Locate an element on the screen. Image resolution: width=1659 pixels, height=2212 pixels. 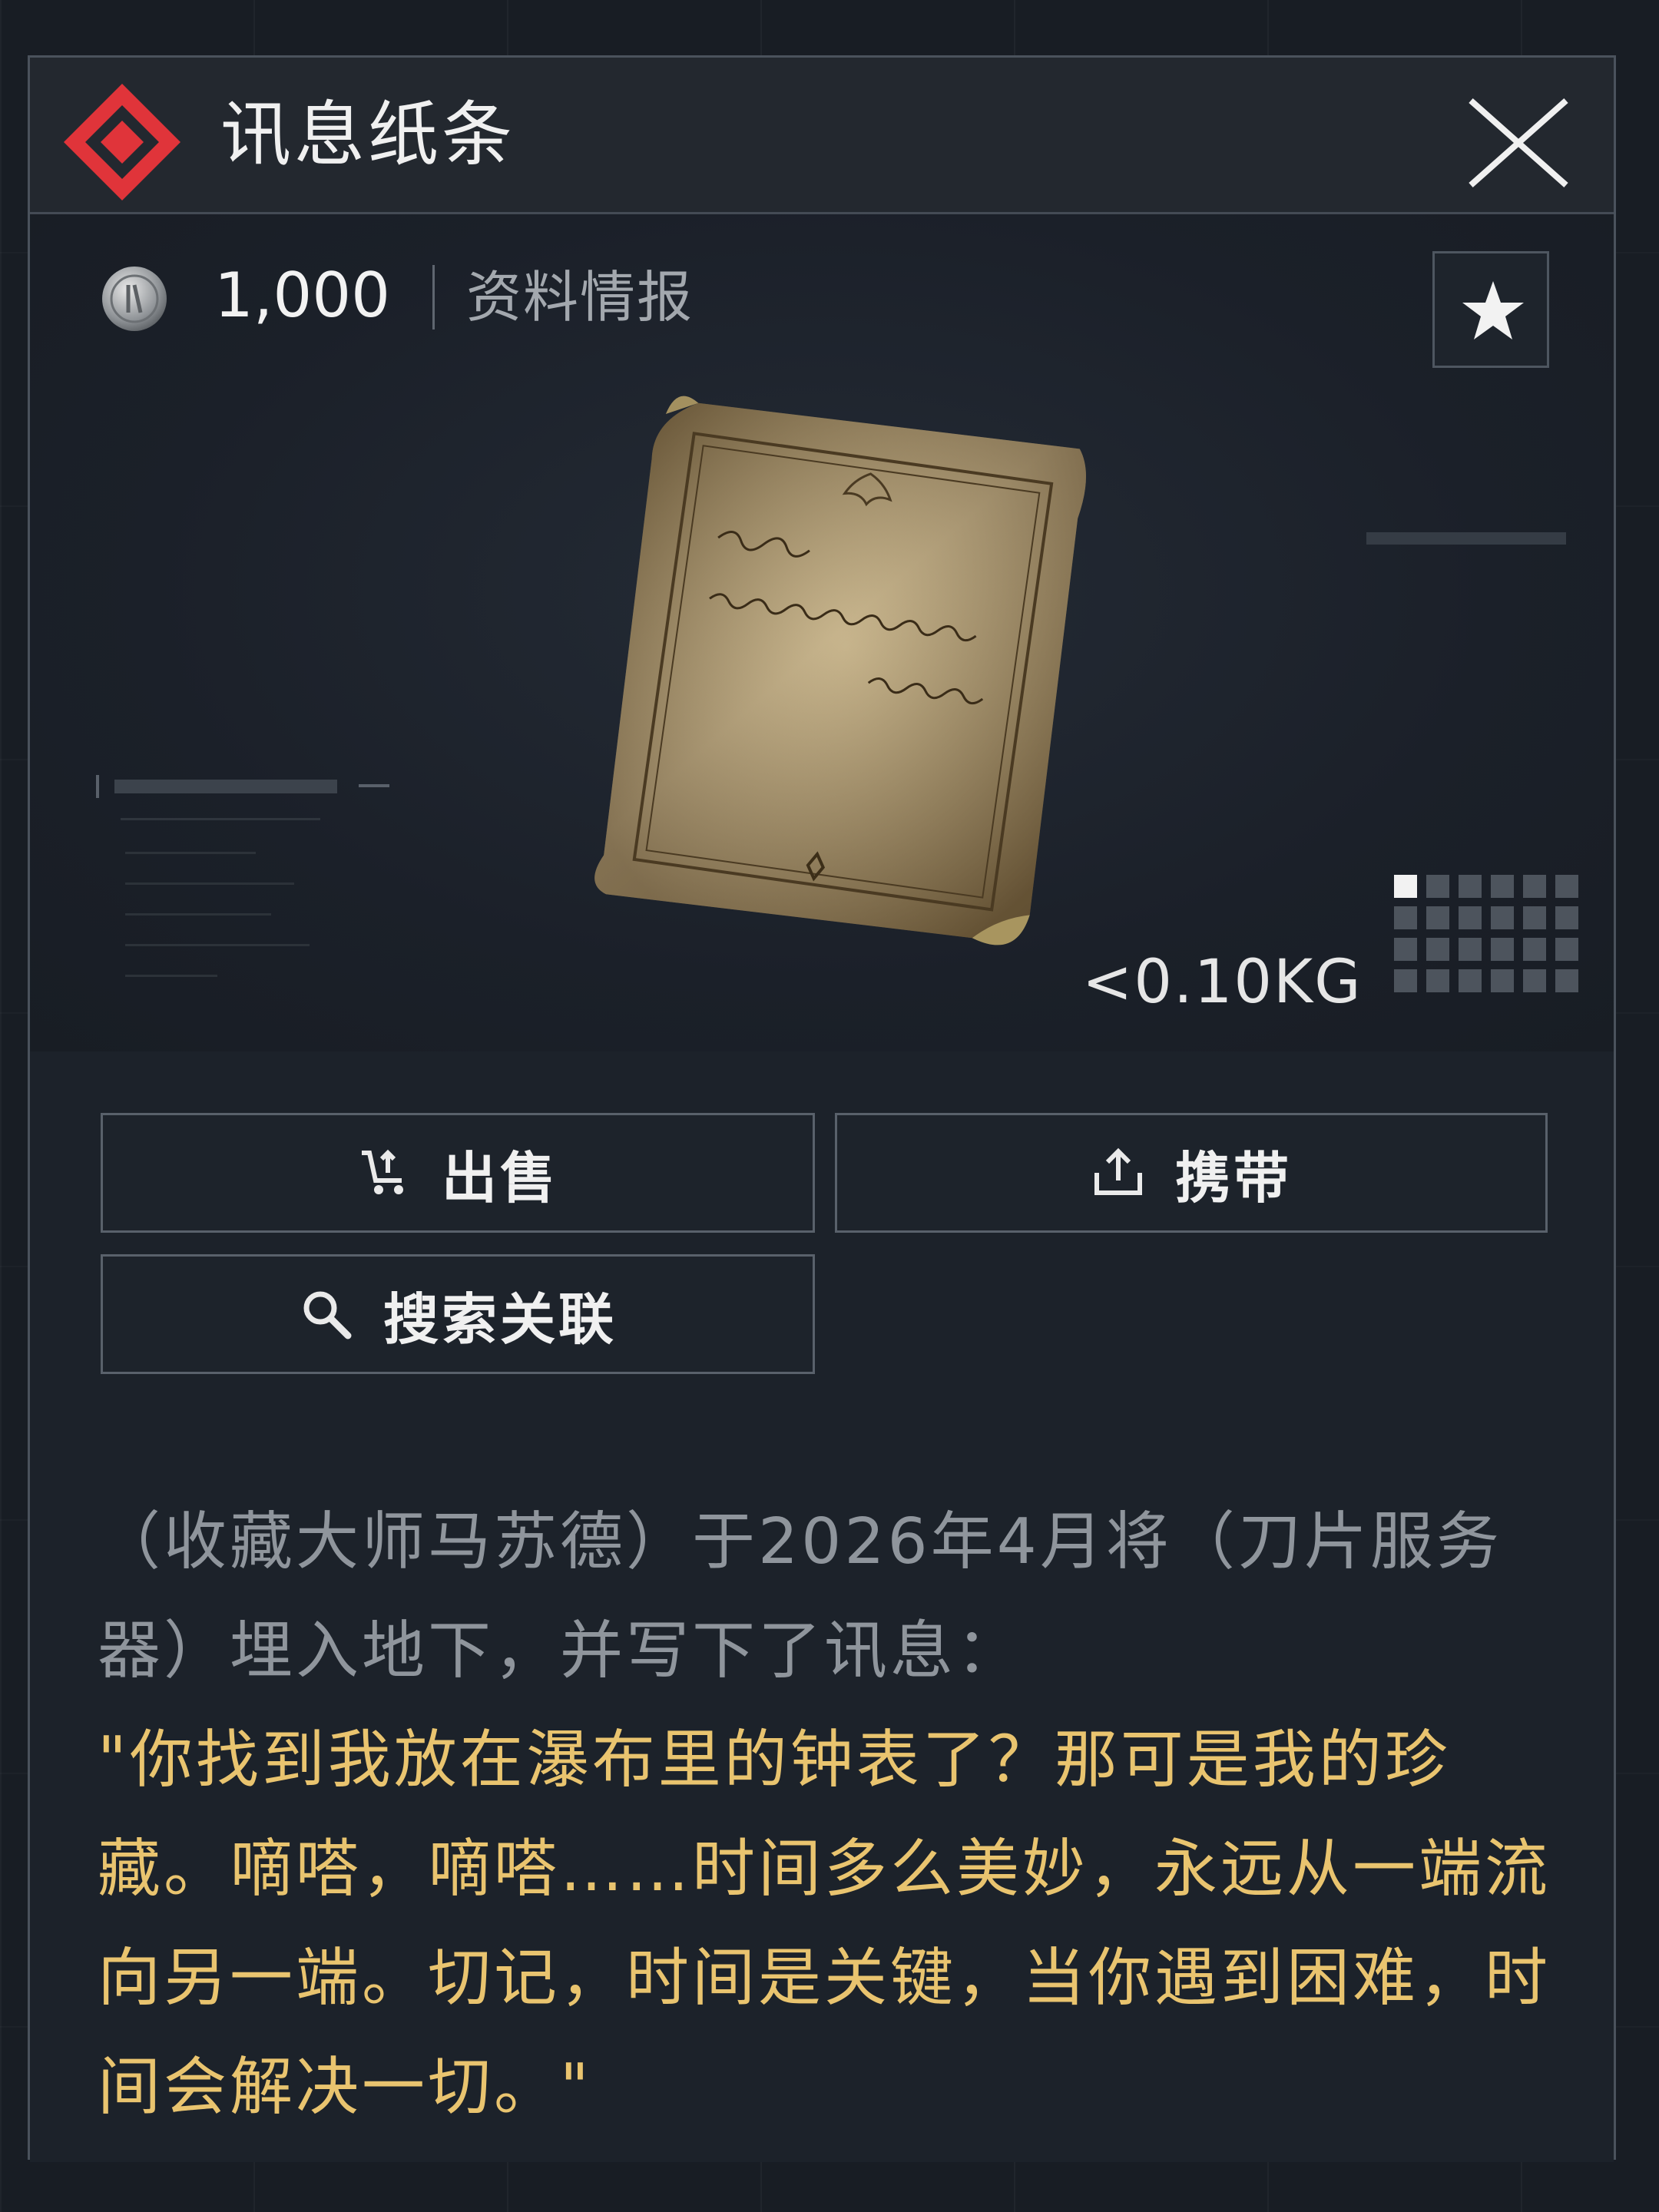
sell-button: 出售 is located at coordinates (458, 1173).